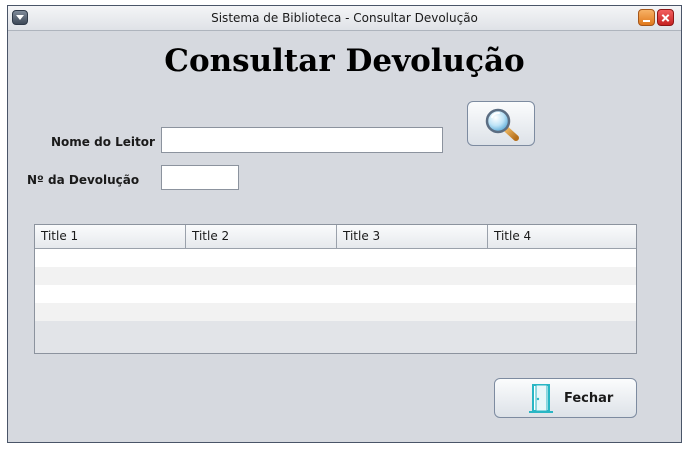  I want to click on magnifier-icon, so click(502, 124).